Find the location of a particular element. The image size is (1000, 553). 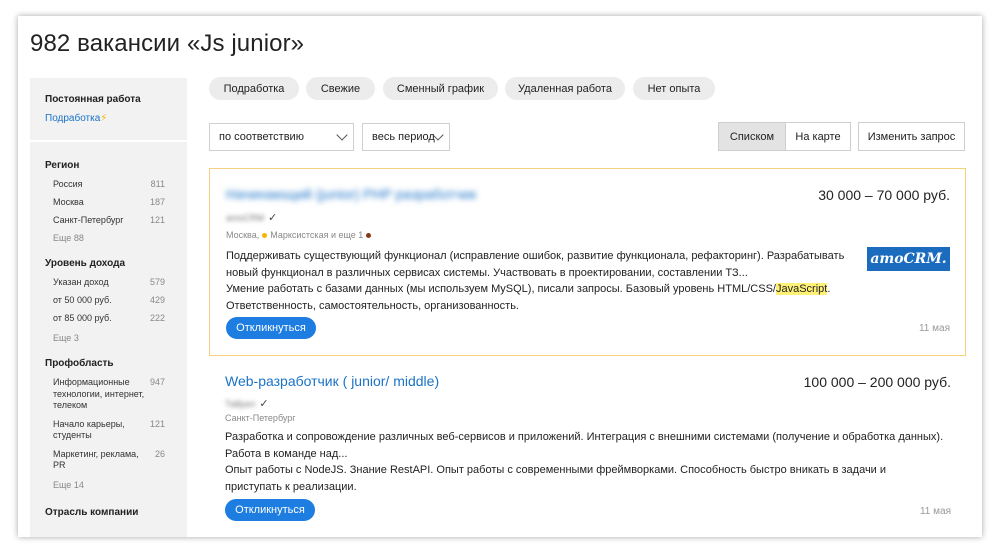

chevron-down-icon is located at coordinates (342, 135).